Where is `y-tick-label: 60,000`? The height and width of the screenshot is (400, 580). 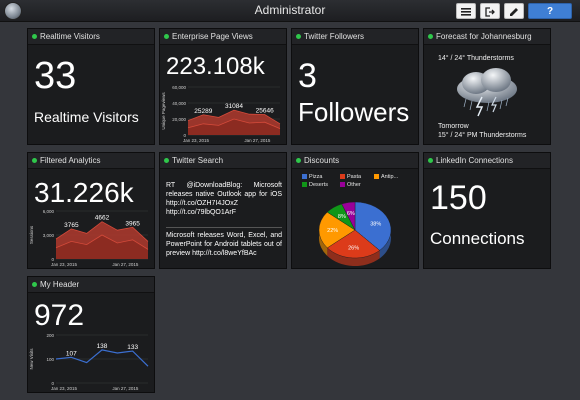 y-tick-label: 60,000 is located at coordinates (179, 87).